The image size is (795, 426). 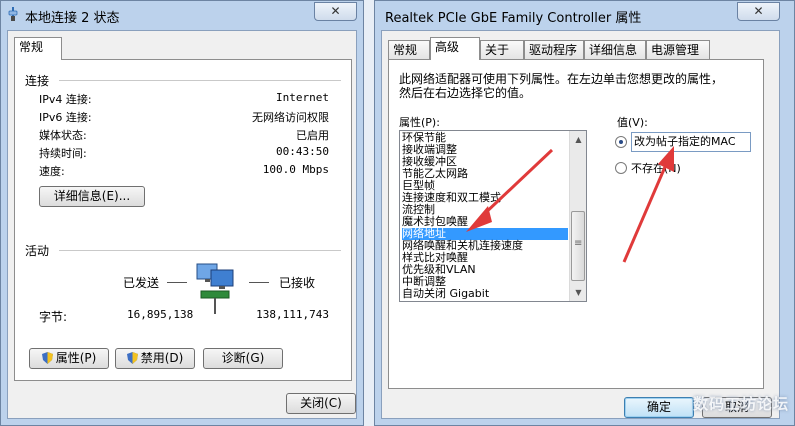 I want to click on property-label: 属性(P):, so click(x=419, y=122).